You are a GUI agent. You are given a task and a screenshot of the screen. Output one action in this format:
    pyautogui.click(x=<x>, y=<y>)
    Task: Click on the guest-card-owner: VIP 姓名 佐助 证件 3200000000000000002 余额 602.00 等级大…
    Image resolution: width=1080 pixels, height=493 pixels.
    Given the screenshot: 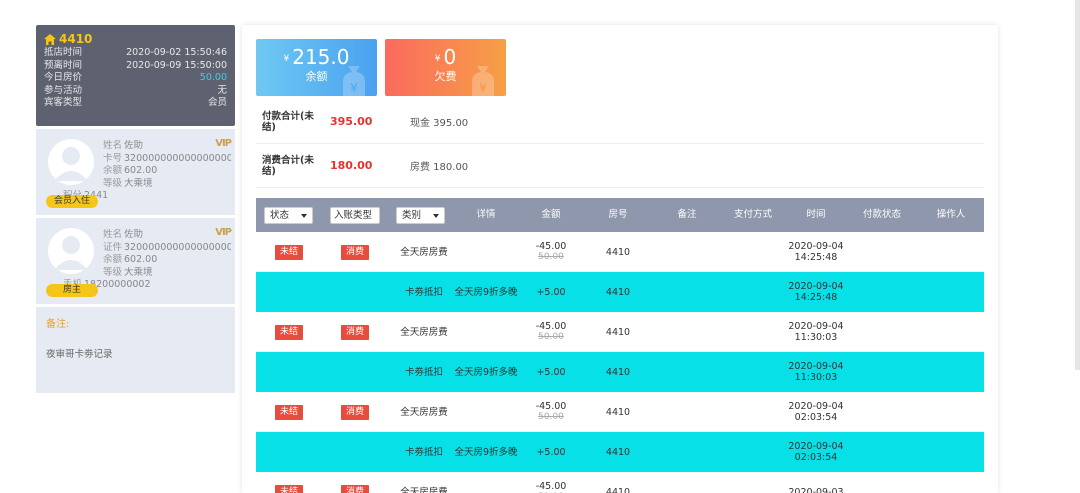 What is the action you would take?
    pyautogui.click(x=135, y=261)
    